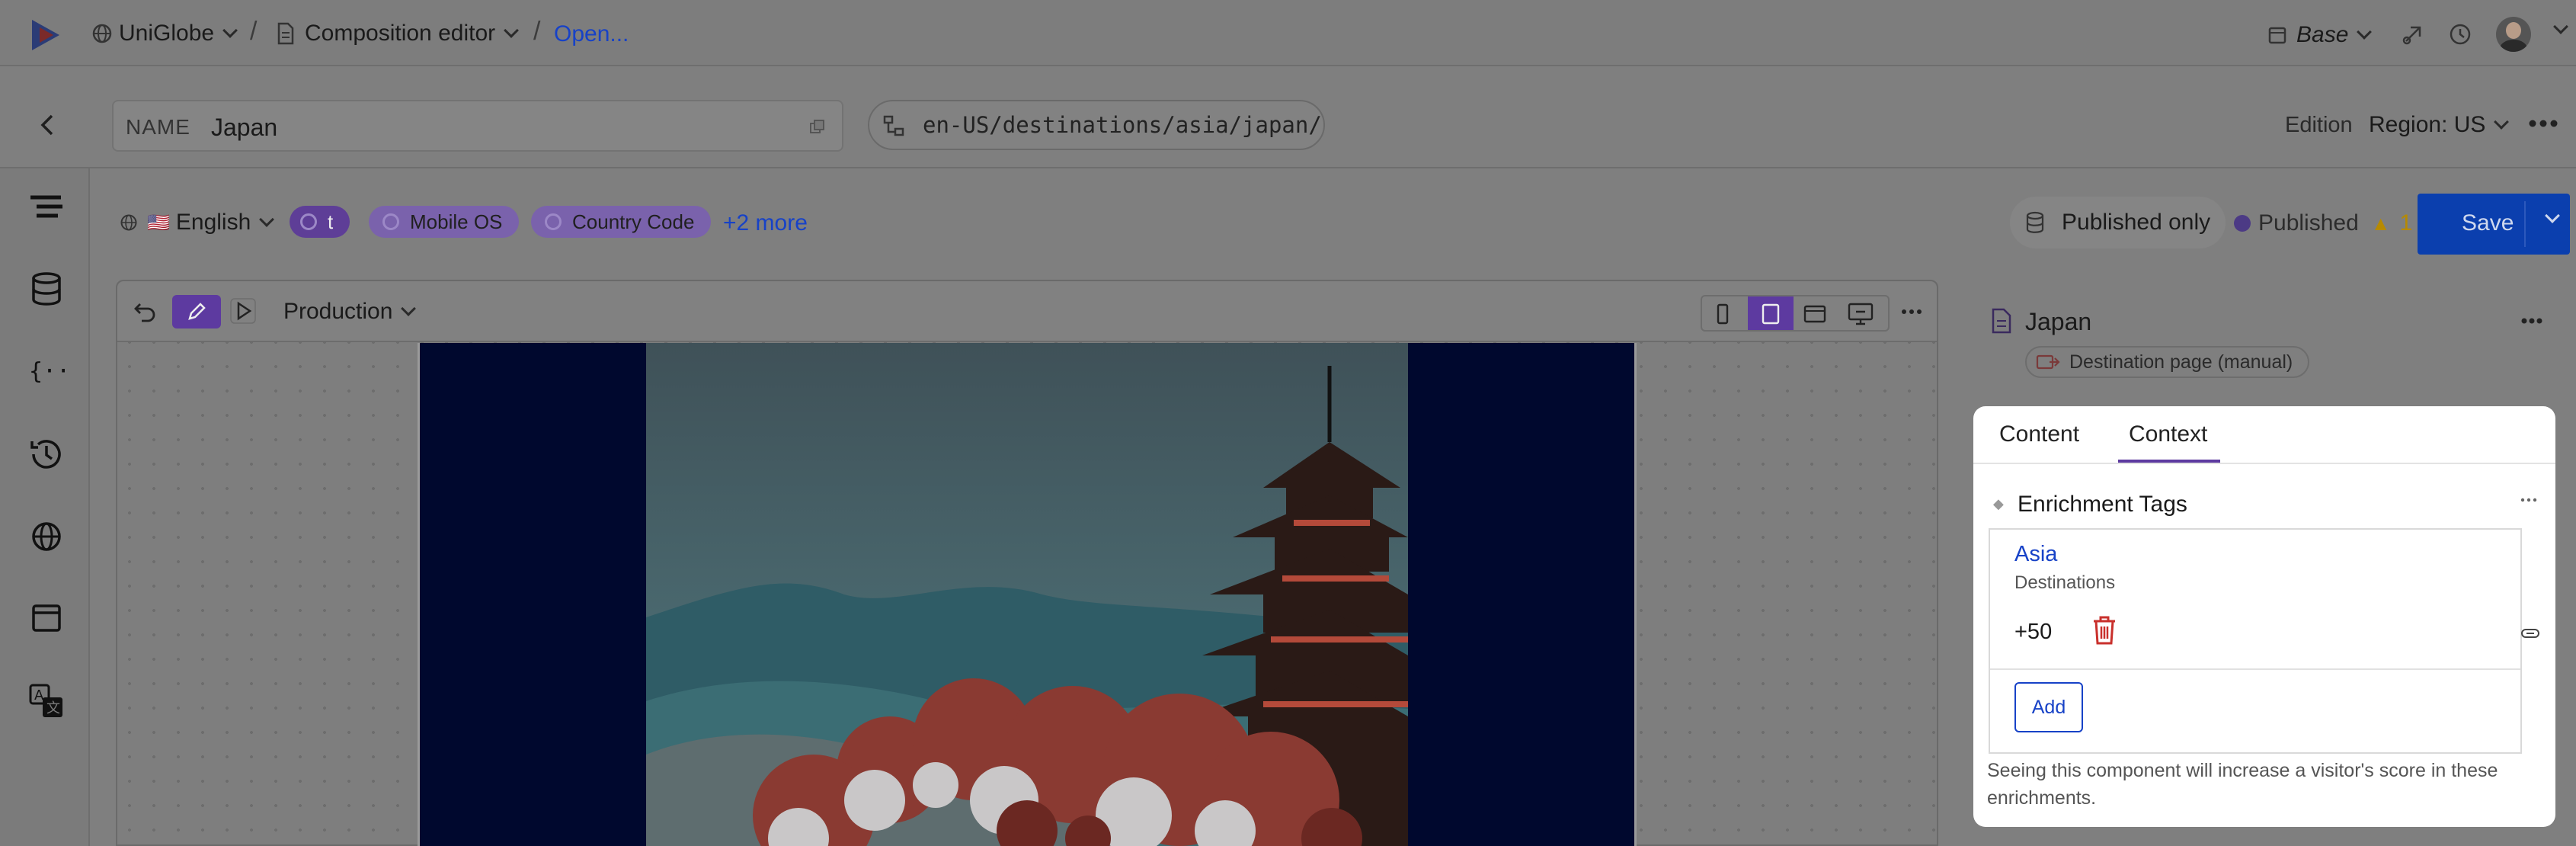  Describe the element at coordinates (398, 33) in the screenshot. I see `section-switcher: Composition editor` at that location.